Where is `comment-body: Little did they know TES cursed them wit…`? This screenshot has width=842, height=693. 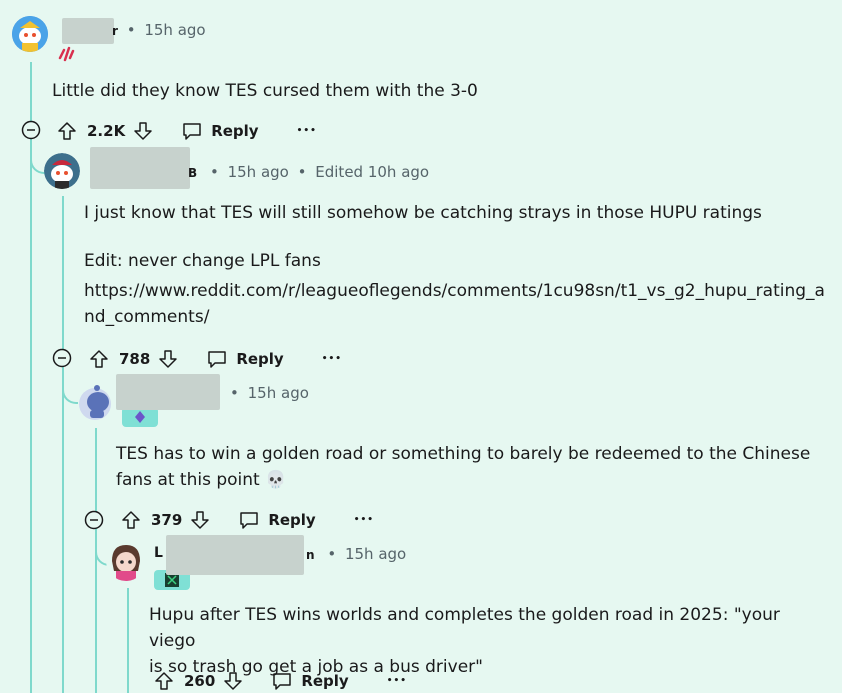
comment-body: Little did they know TES cursed them wit… is located at coordinates (265, 91).